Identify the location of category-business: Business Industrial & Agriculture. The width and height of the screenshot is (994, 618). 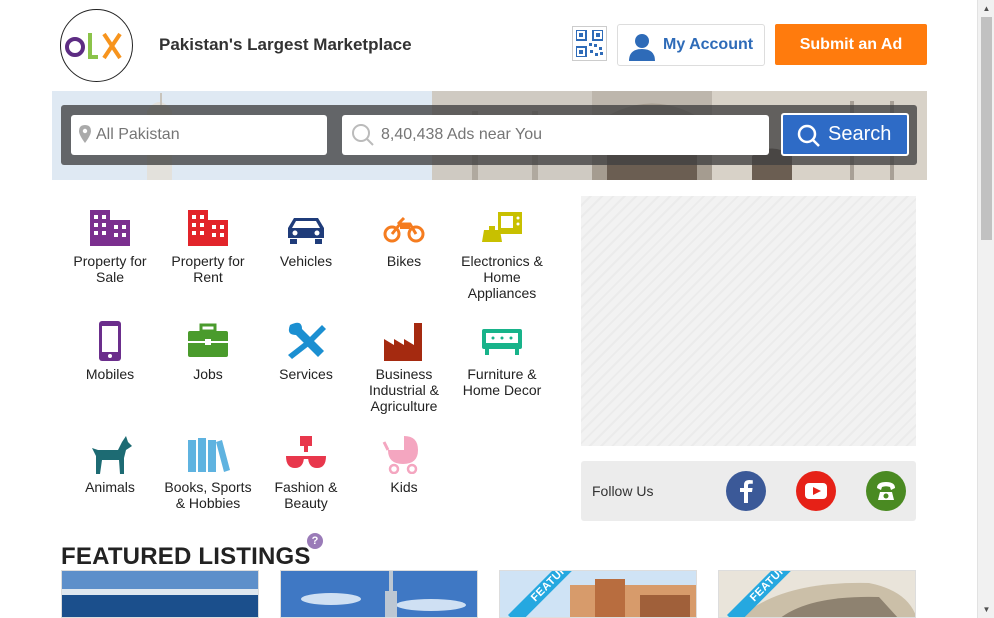
(404, 367).